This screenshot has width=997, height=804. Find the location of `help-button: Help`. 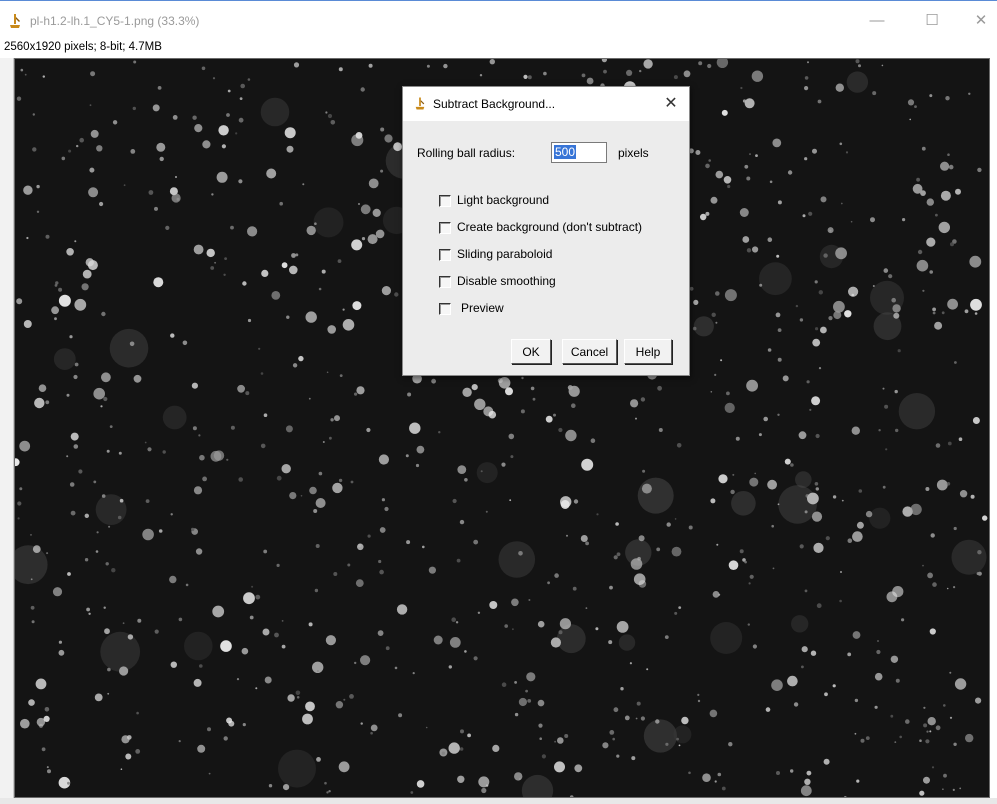

help-button: Help is located at coordinates (648, 351).